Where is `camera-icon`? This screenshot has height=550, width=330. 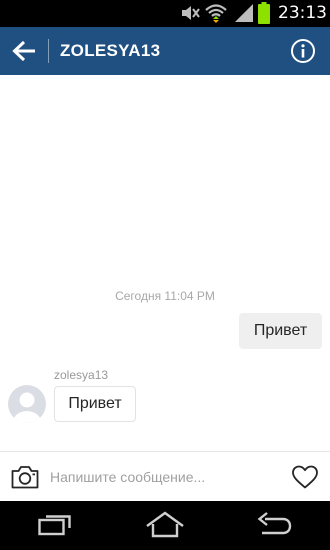 camera-icon is located at coordinates (25, 477).